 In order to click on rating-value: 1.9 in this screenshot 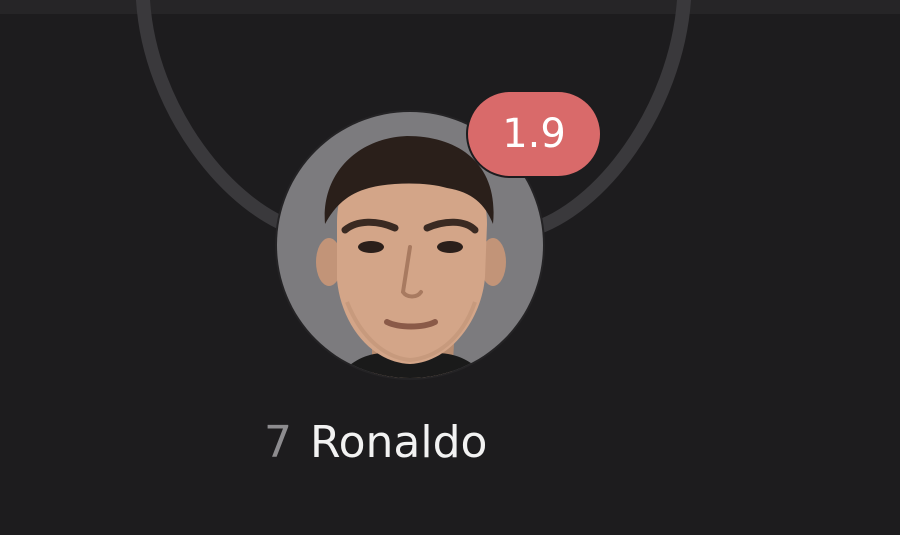, I will do `click(534, 134)`.